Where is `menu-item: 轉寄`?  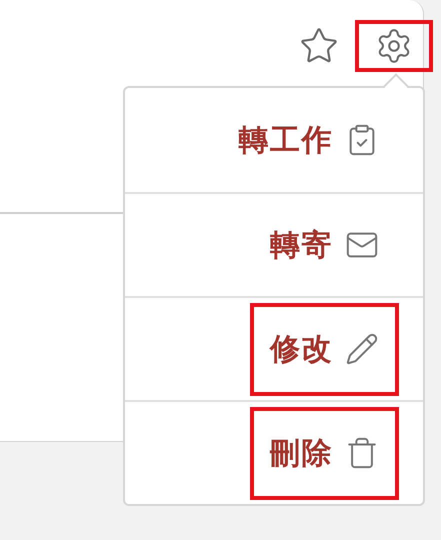
menu-item: 轉寄 is located at coordinates (324, 245).